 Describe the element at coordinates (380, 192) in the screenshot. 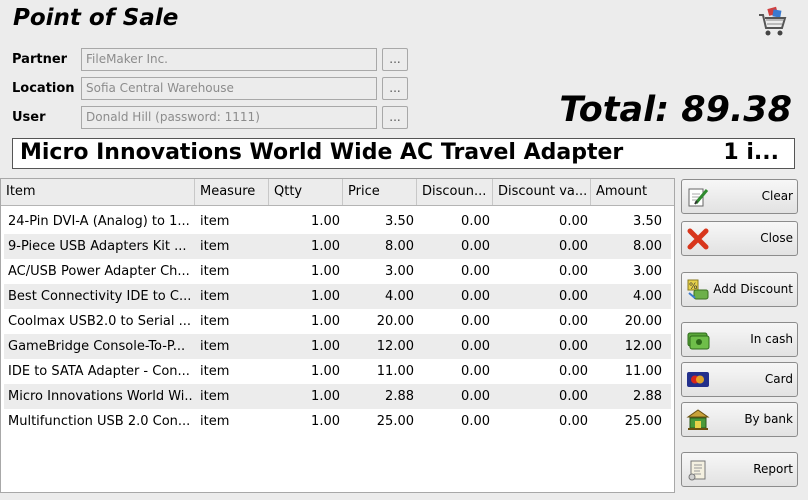

I see `column-header-price: Price` at that location.